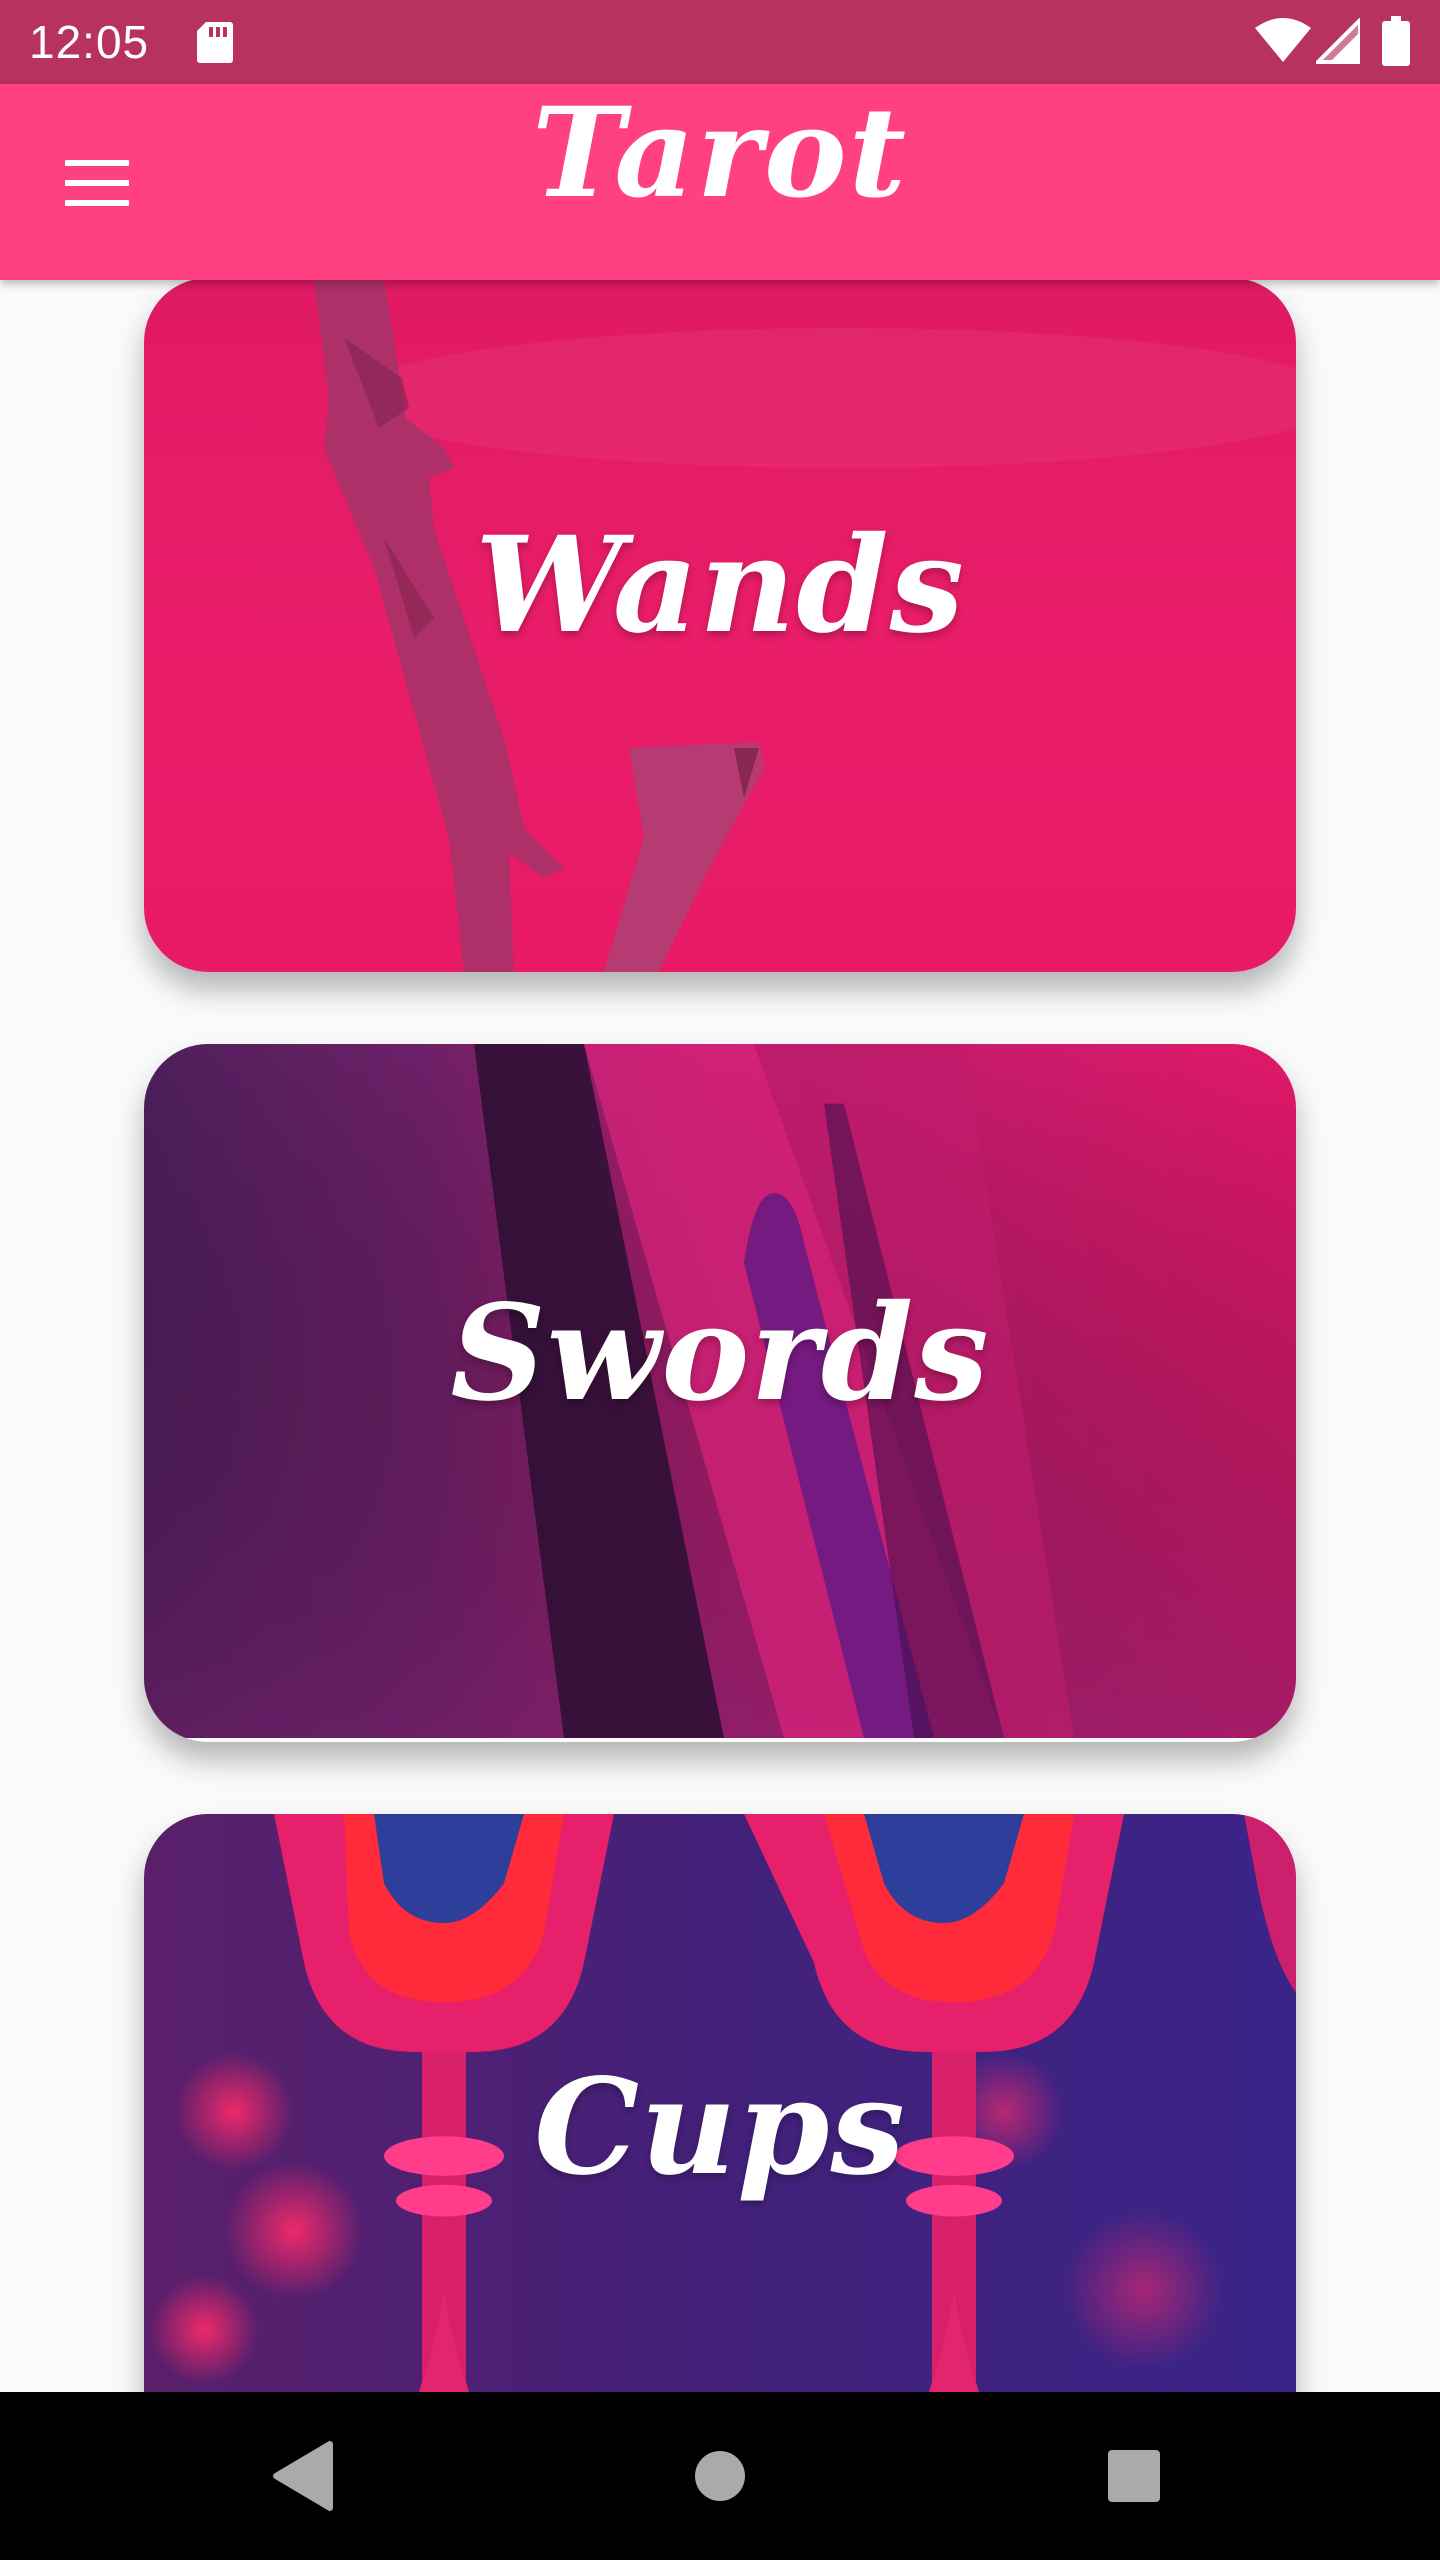 This screenshot has height=2560, width=1440. I want to click on app-bar: Tarot, so click(720, 180).